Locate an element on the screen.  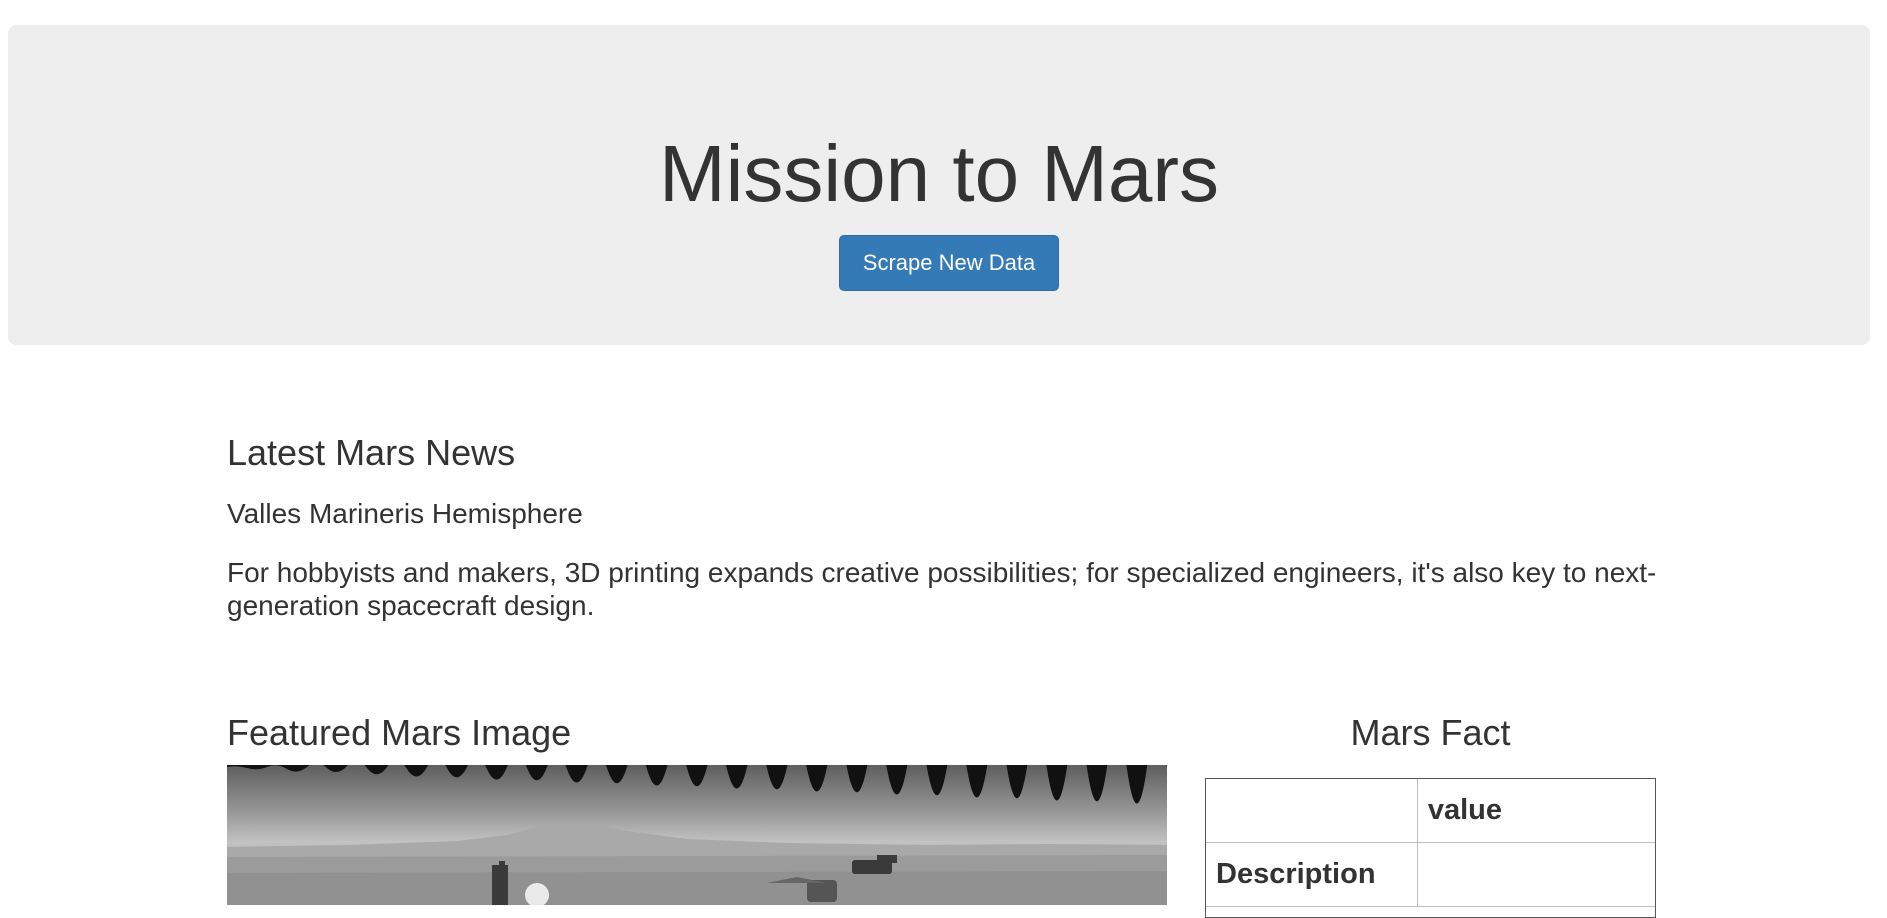
mars-landscape-image is located at coordinates (697, 835).